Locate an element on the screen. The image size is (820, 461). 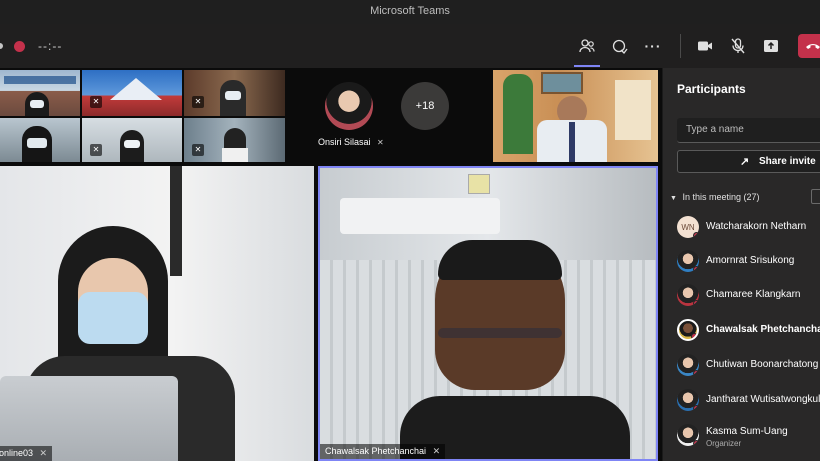
title-bar: Microsoft Teams is located at coordinates (410, 12).